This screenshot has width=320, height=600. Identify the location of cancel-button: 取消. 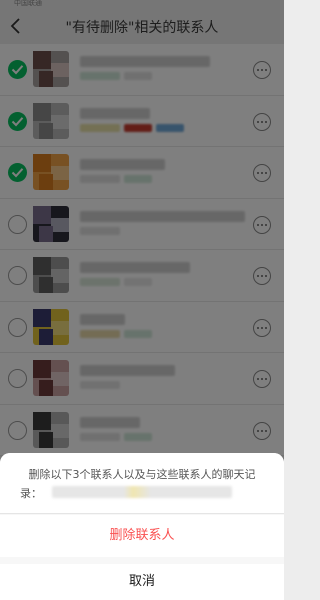
(142, 582).